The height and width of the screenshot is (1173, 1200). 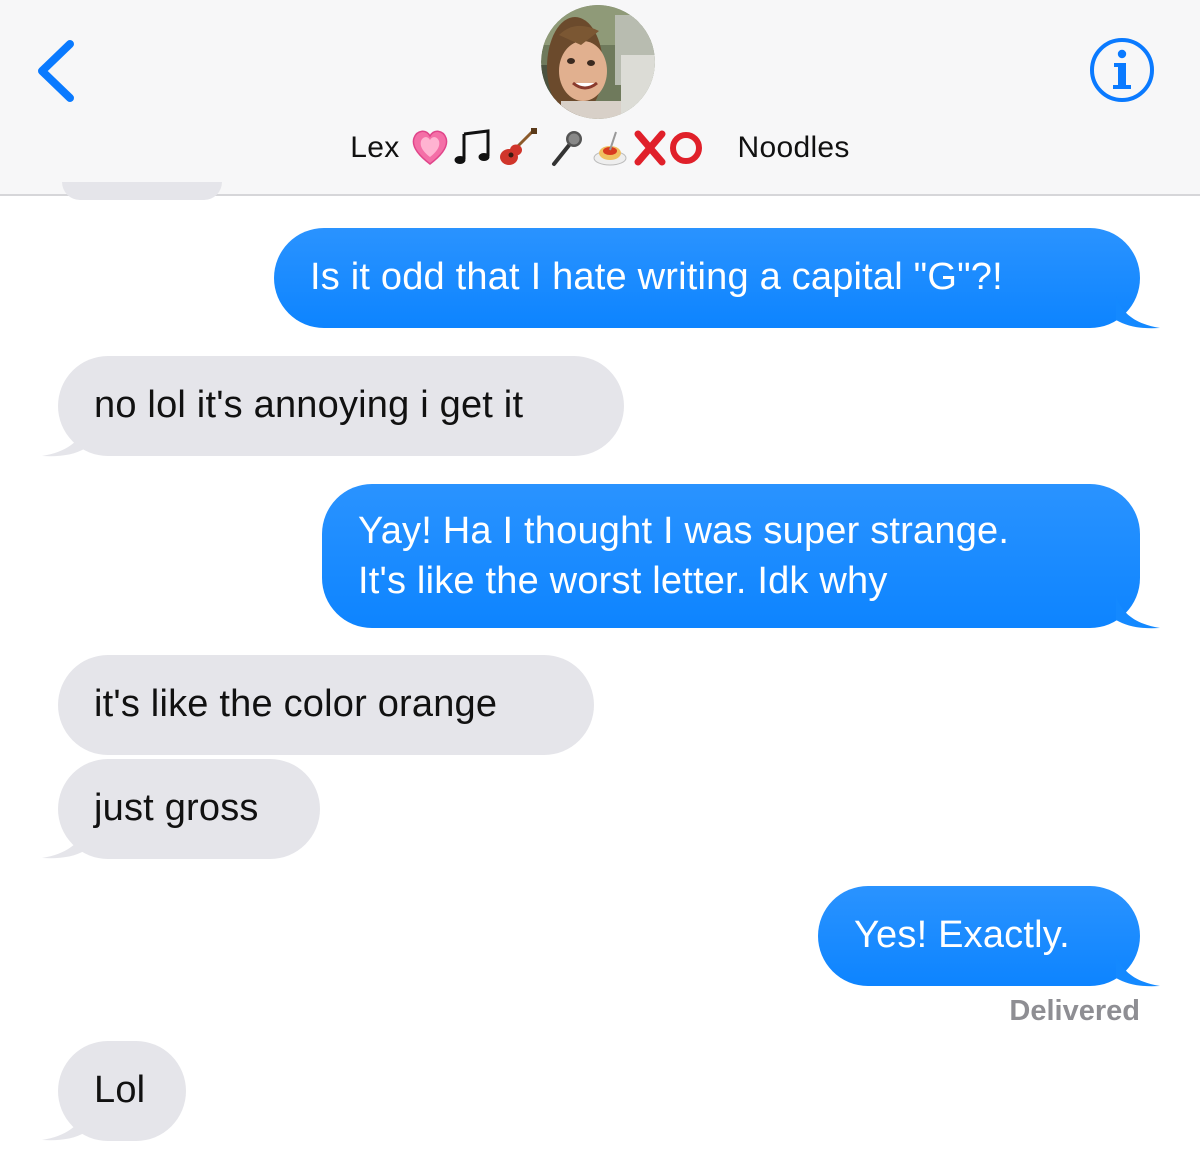 I want to click on incoming-message: just gross, so click(x=189, y=809).